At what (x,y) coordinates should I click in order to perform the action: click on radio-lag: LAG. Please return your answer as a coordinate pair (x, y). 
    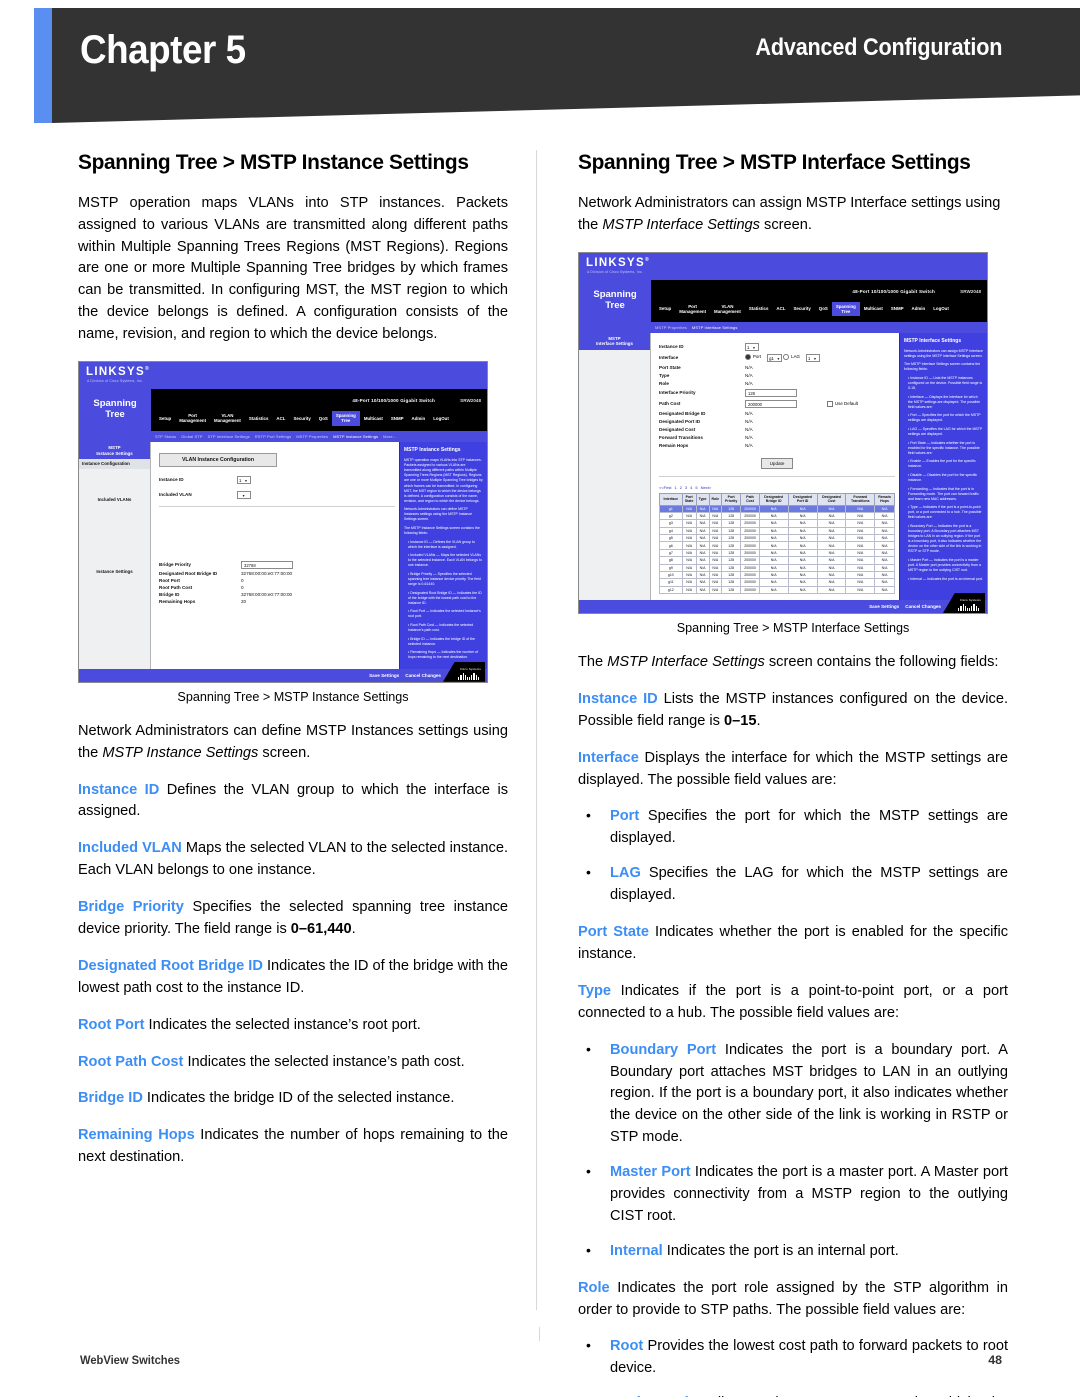
    Looking at the image, I should click on (791, 357).